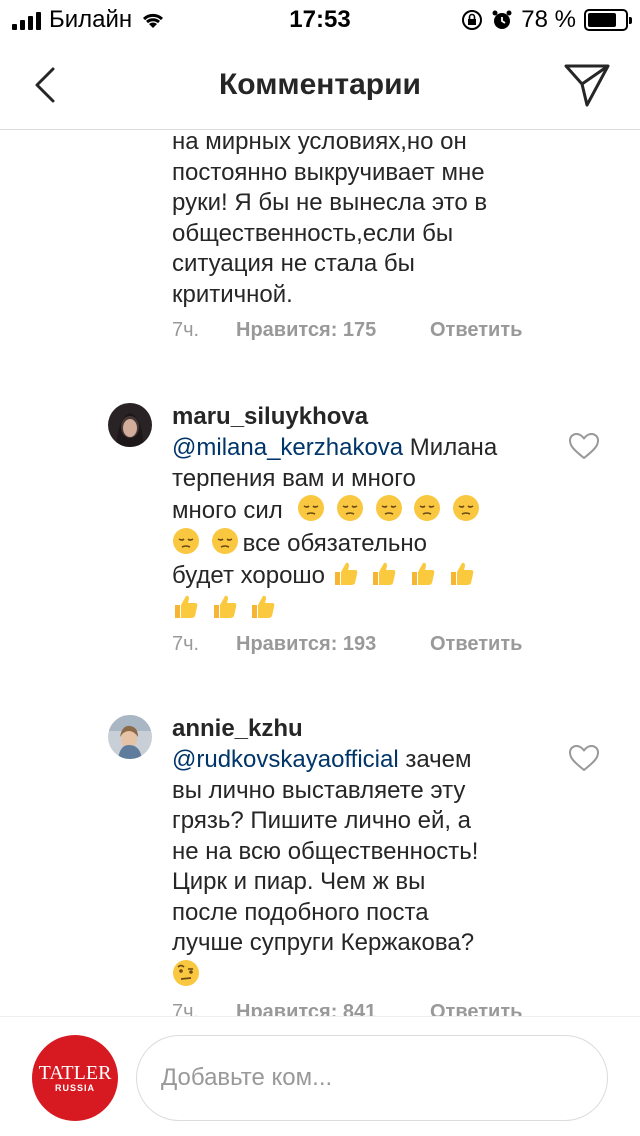  Describe the element at coordinates (328, 172) in the screenshot. I see `text-line: постоянно выкручивает мне` at that location.